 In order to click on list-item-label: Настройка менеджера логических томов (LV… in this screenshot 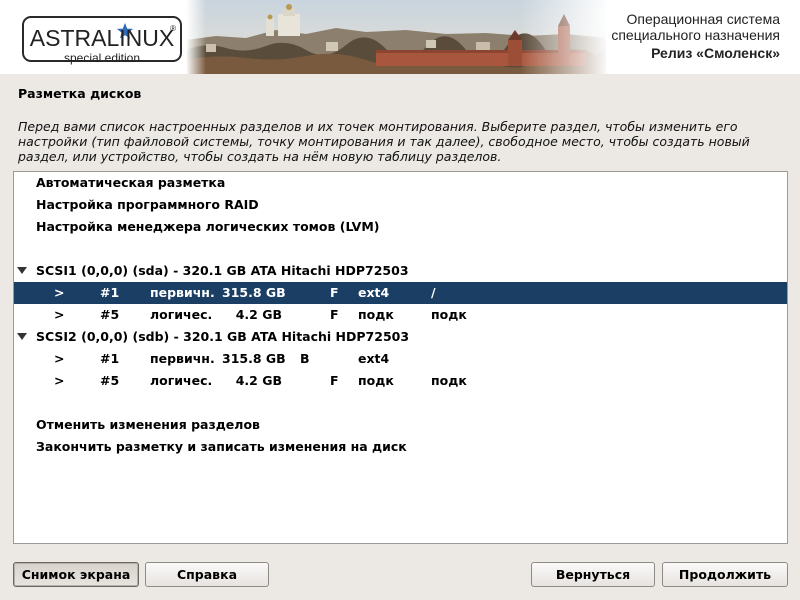, I will do `click(208, 226)`.